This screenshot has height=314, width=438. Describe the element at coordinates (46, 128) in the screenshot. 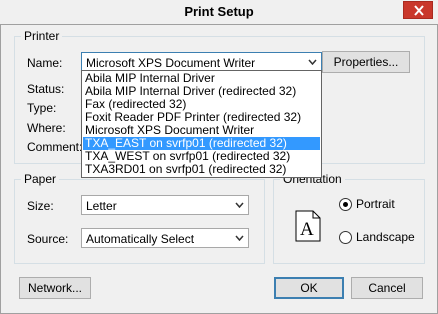

I see `where-label: Where:` at that location.